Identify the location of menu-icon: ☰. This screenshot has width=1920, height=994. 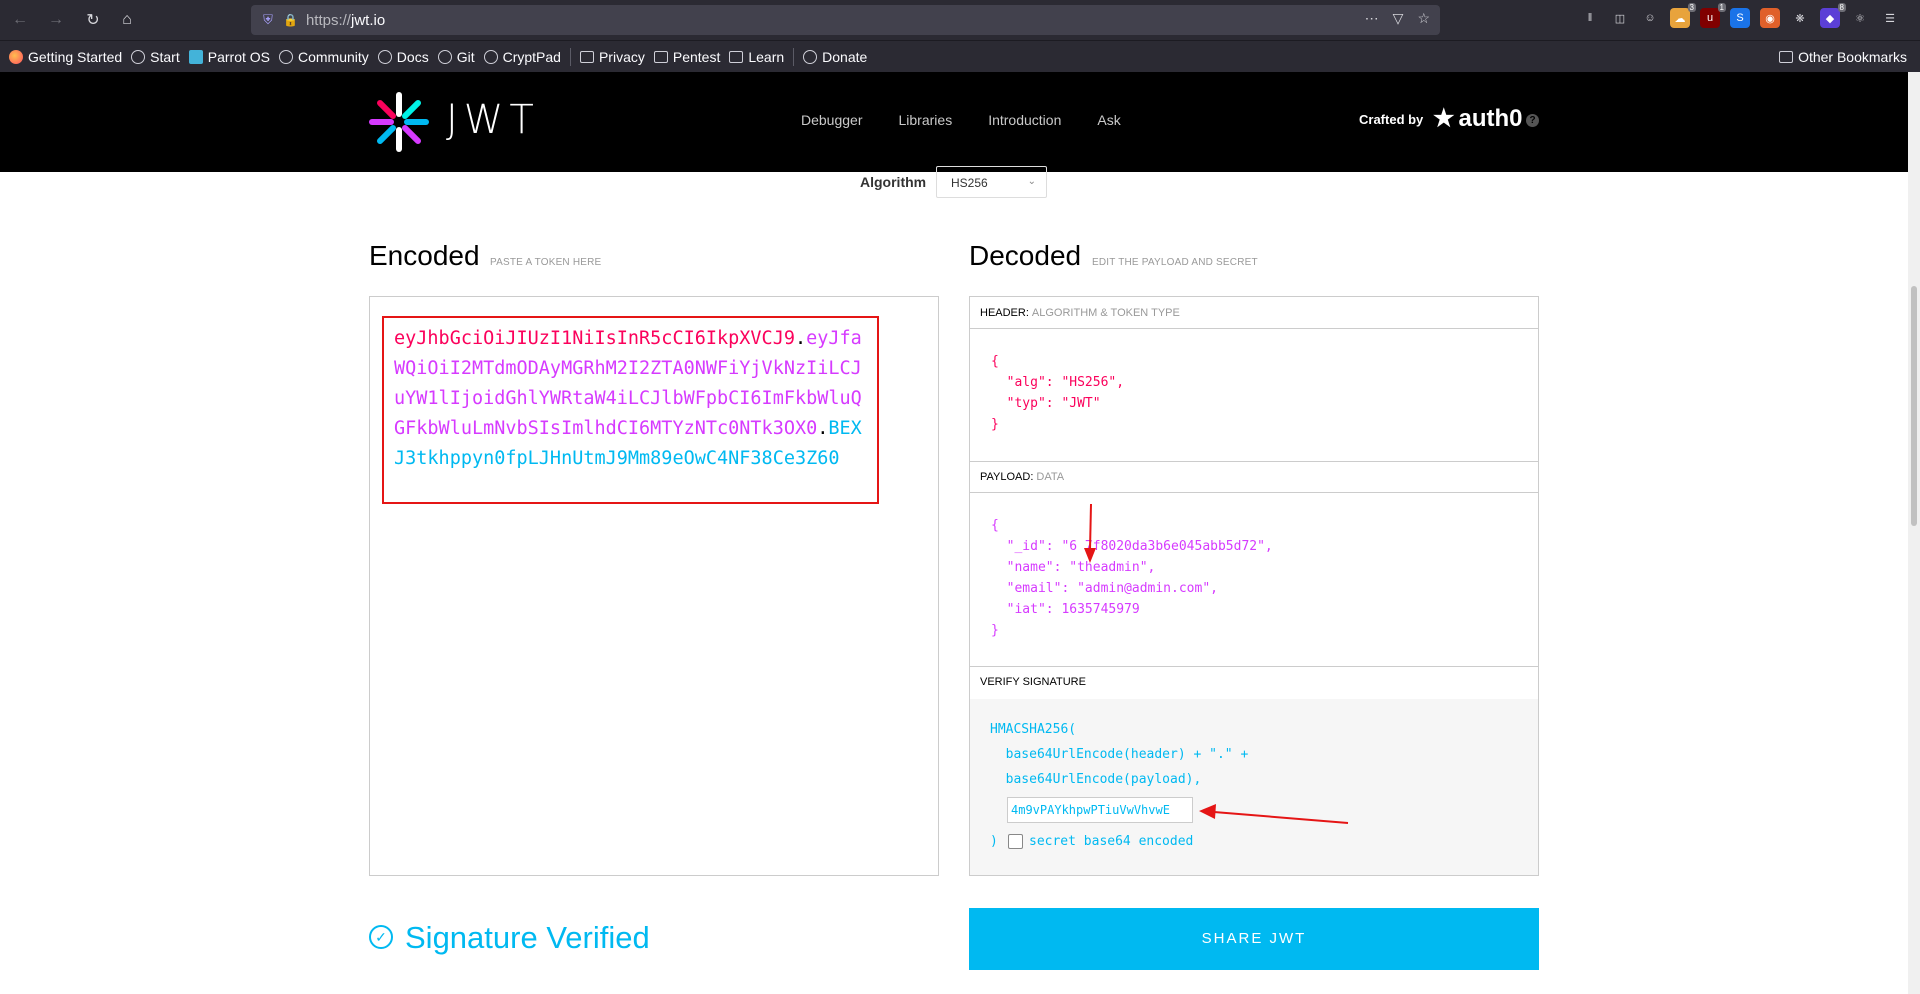
(1890, 18).